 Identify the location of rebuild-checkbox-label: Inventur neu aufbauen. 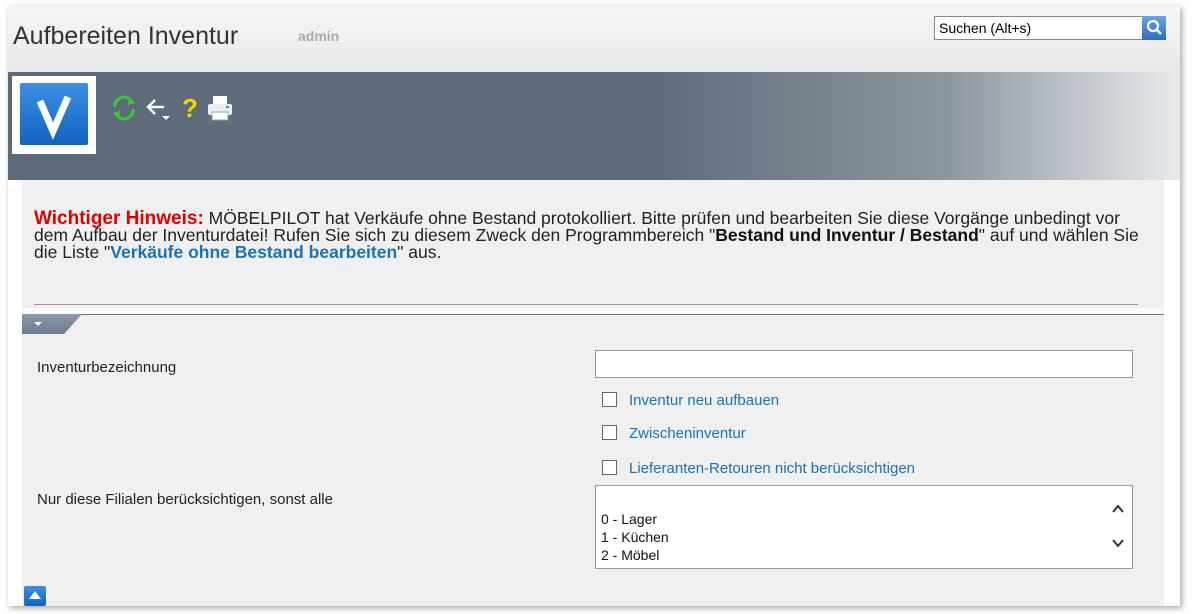
(704, 400).